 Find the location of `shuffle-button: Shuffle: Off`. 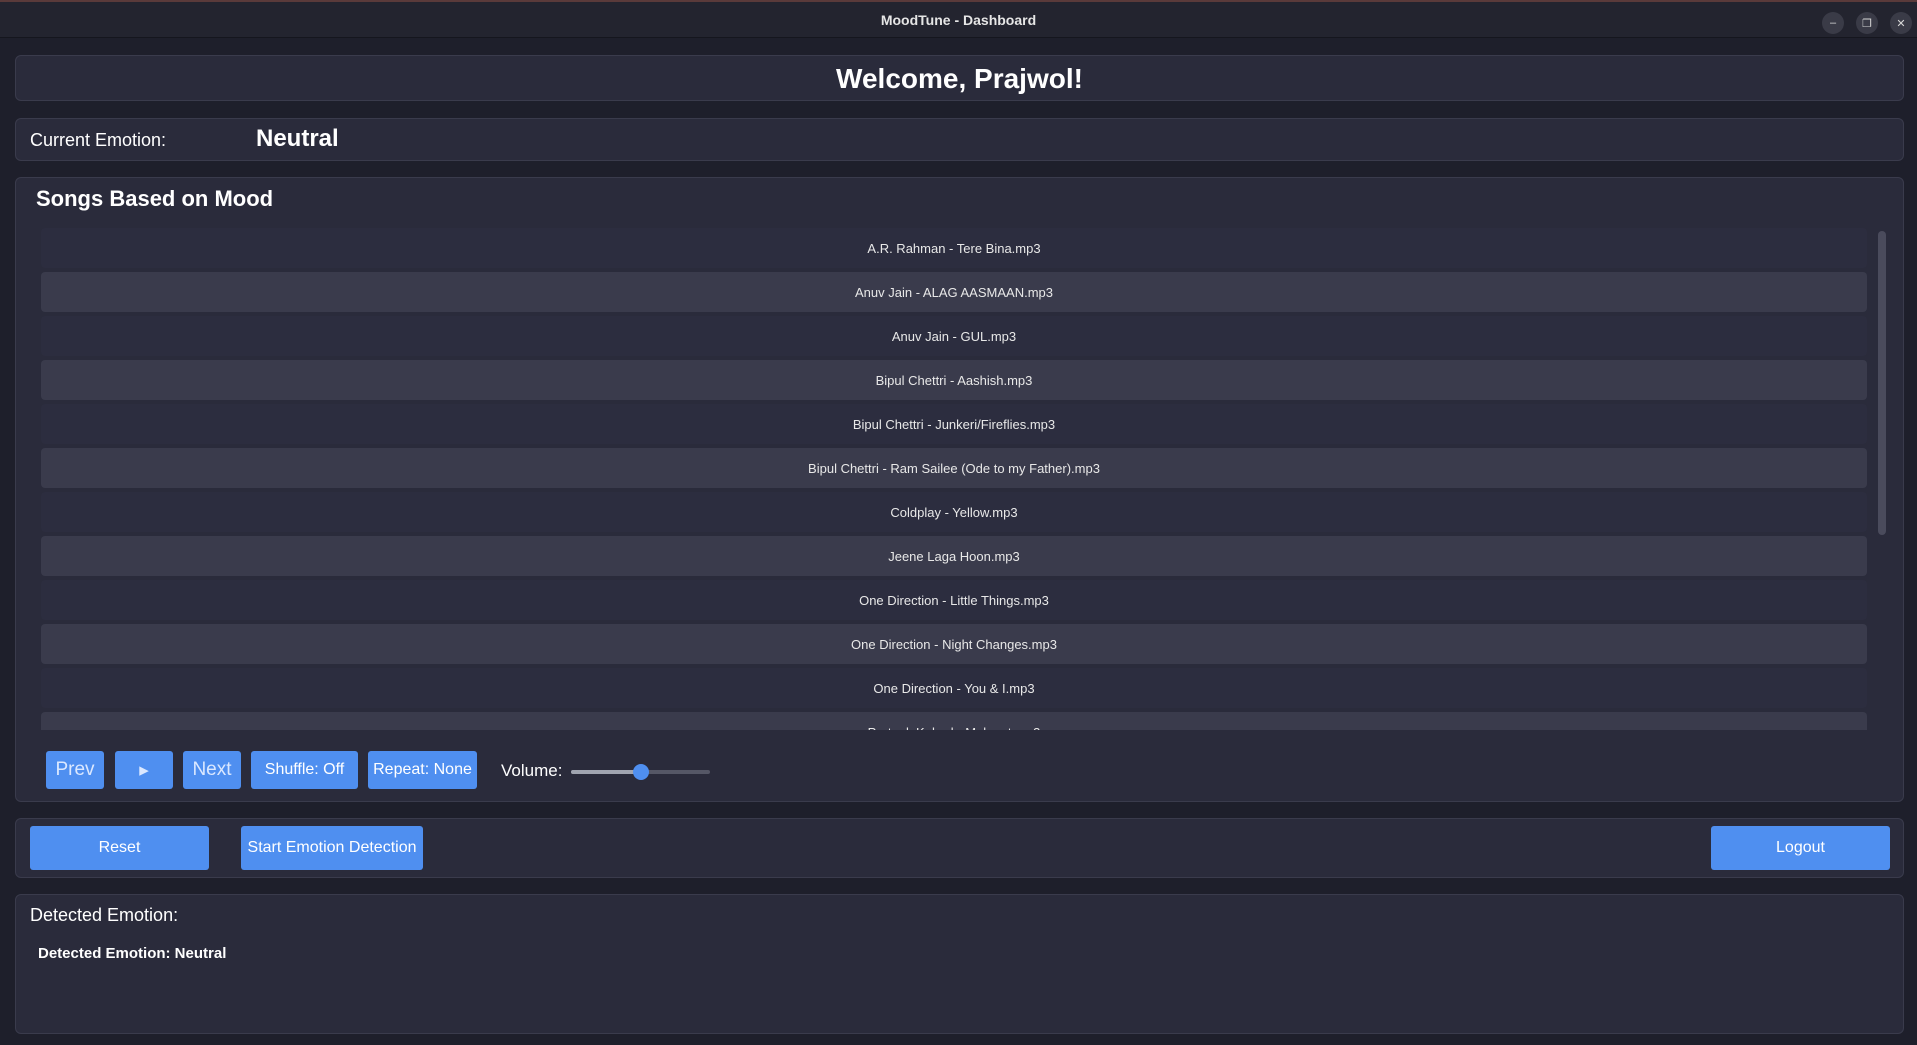

shuffle-button: Shuffle: Off is located at coordinates (304, 770).